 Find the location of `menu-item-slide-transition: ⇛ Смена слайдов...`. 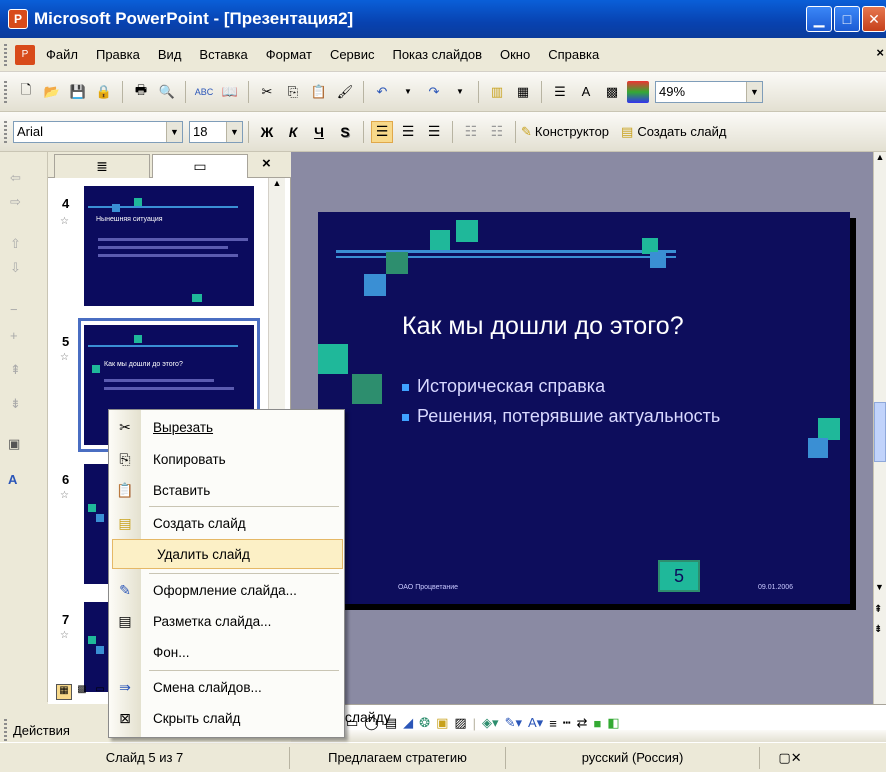

menu-item-slide-transition: ⇛ Смена слайдов... is located at coordinates (226, 687).